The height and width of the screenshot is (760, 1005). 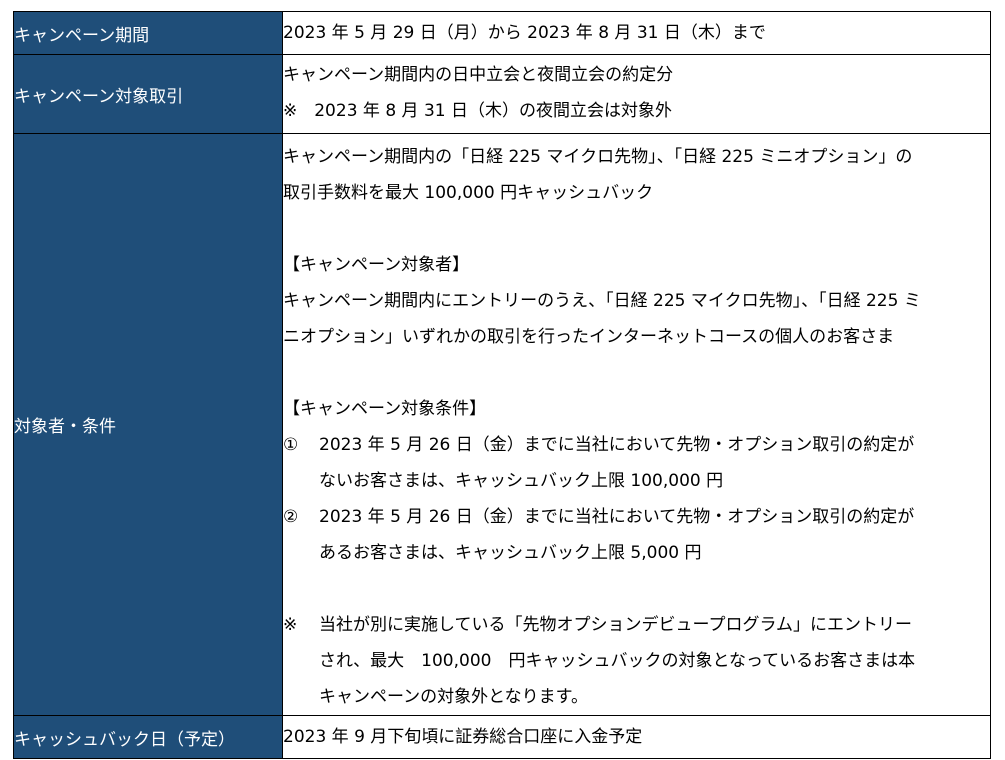 What do you see at coordinates (510, 553) in the screenshot?
I see `condition-line: あるお客さまは、キャッシュバック上限 5,000 円` at bounding box center [510, 553].